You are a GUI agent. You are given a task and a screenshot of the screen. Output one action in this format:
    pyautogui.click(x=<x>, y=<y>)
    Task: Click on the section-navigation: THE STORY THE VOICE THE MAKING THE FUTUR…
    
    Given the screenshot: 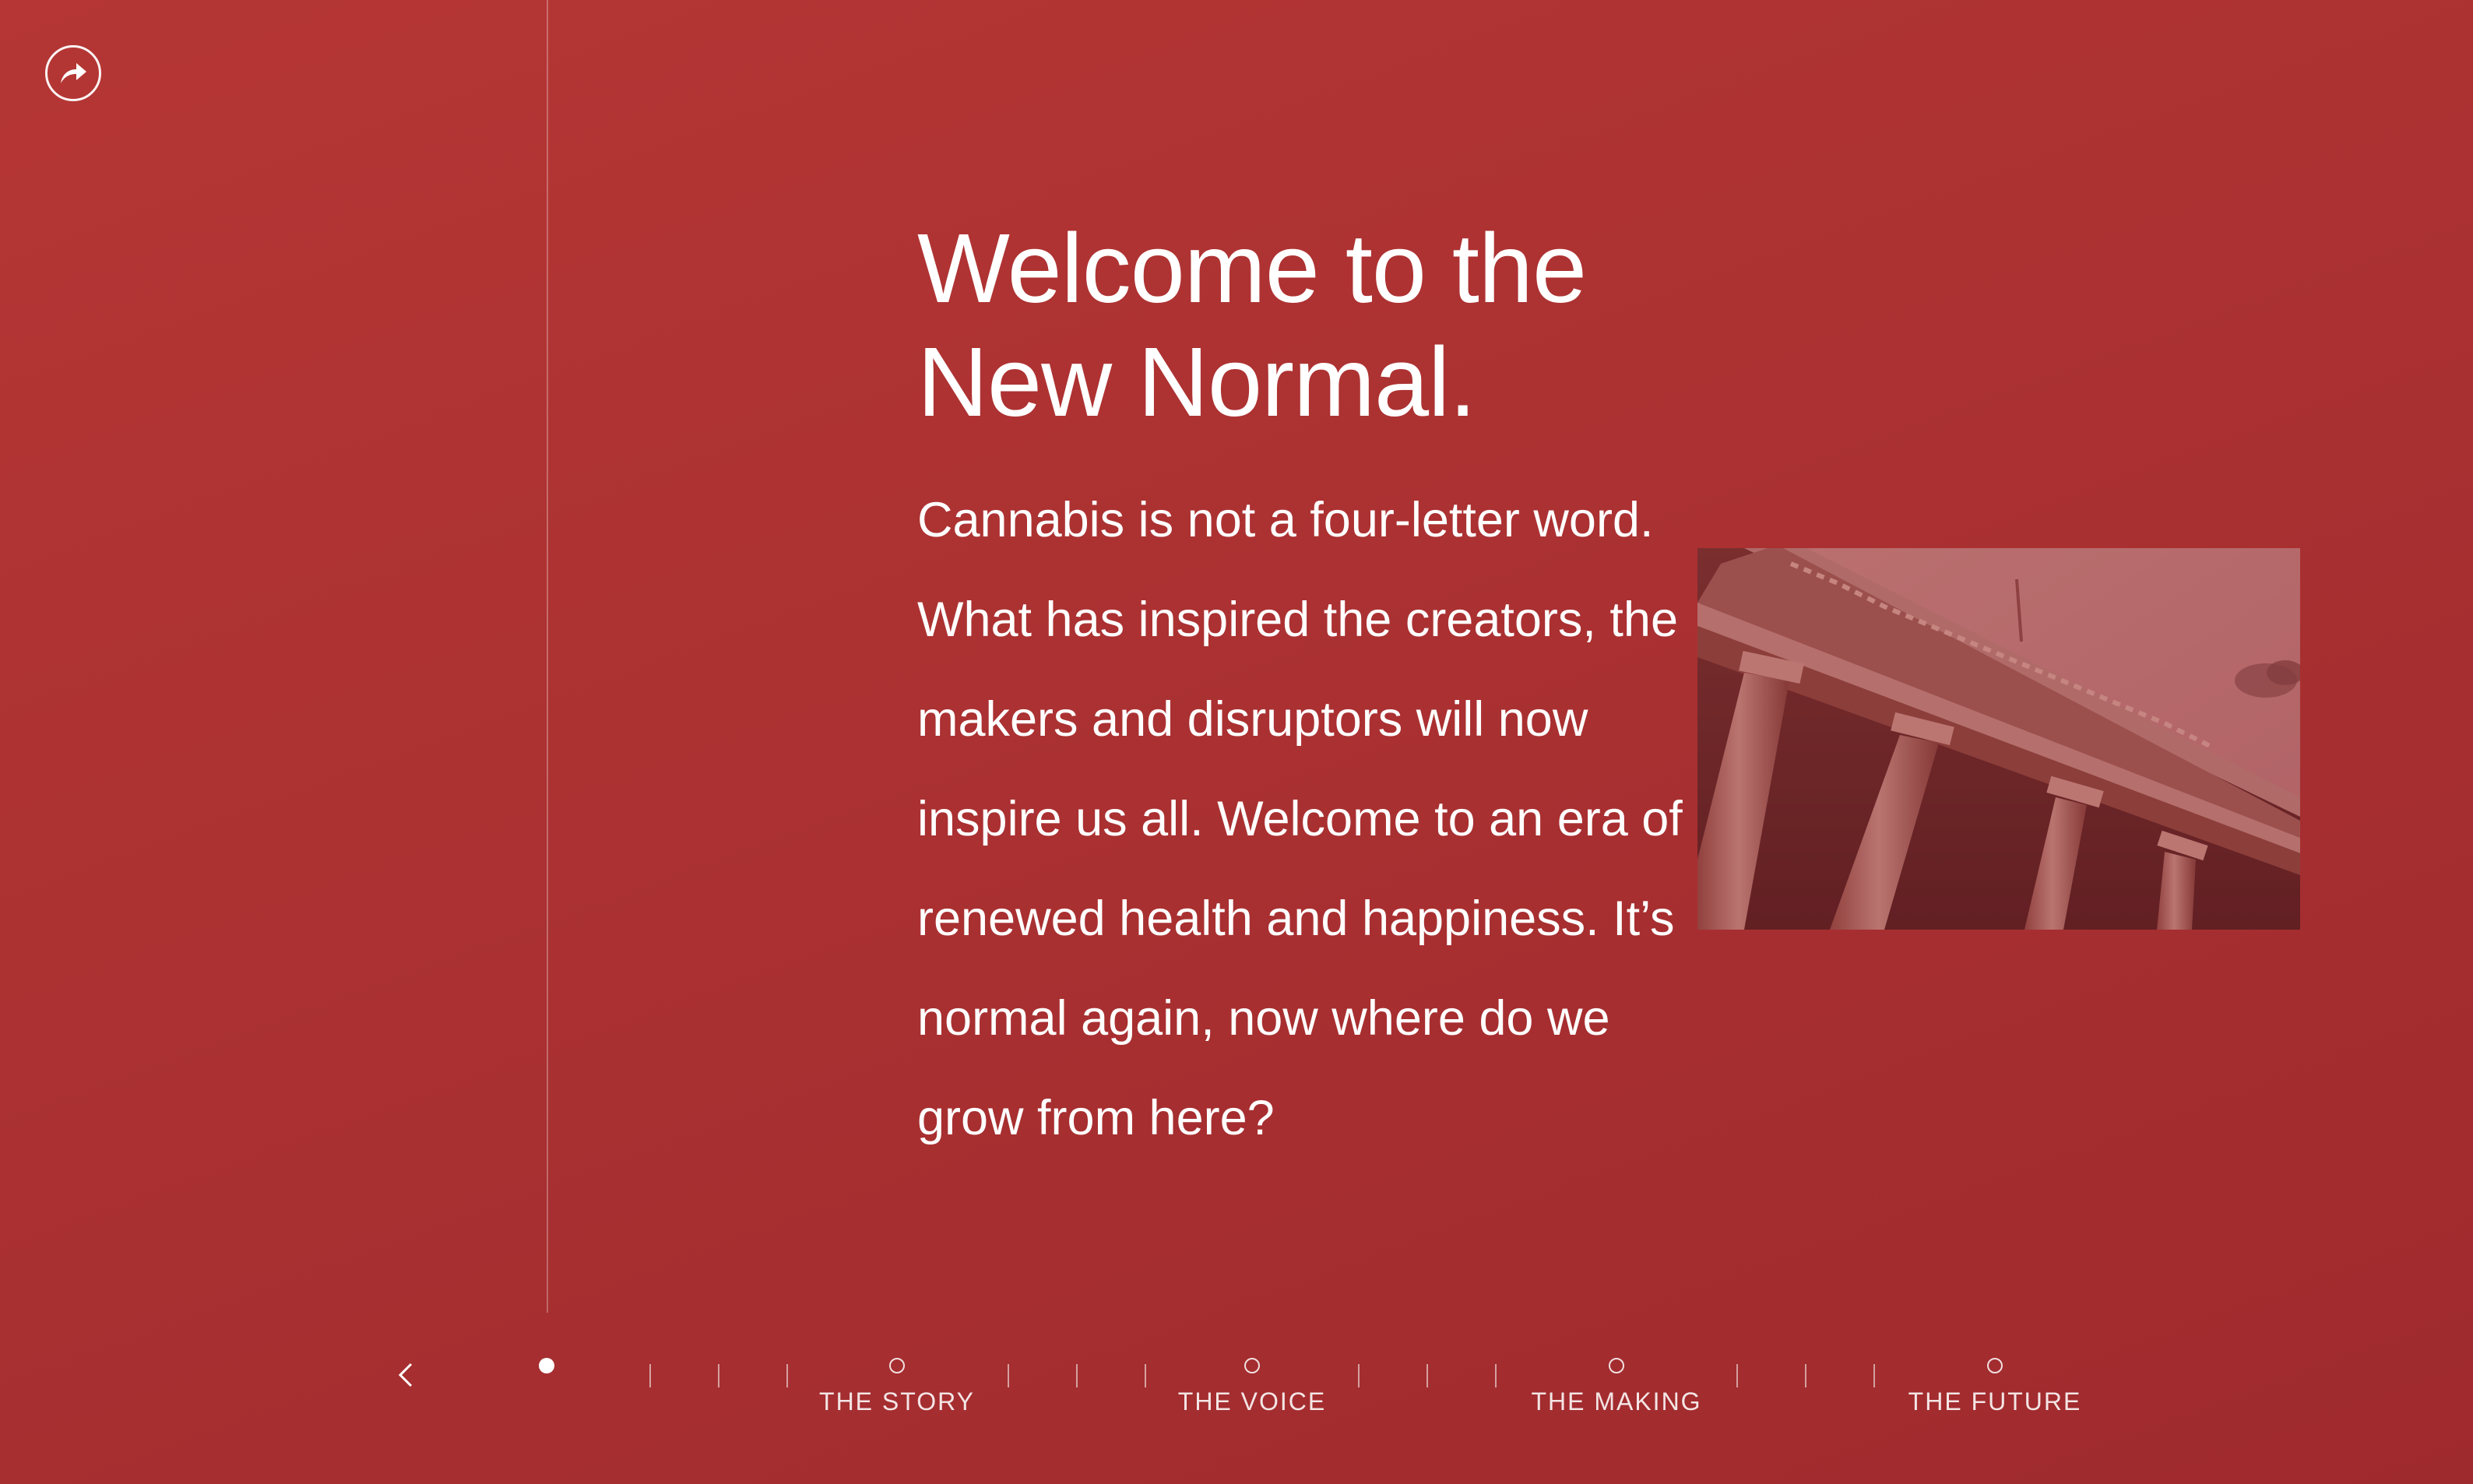 What is the action you would take?
    pyautogui.click(x=1236, y=1382)
    